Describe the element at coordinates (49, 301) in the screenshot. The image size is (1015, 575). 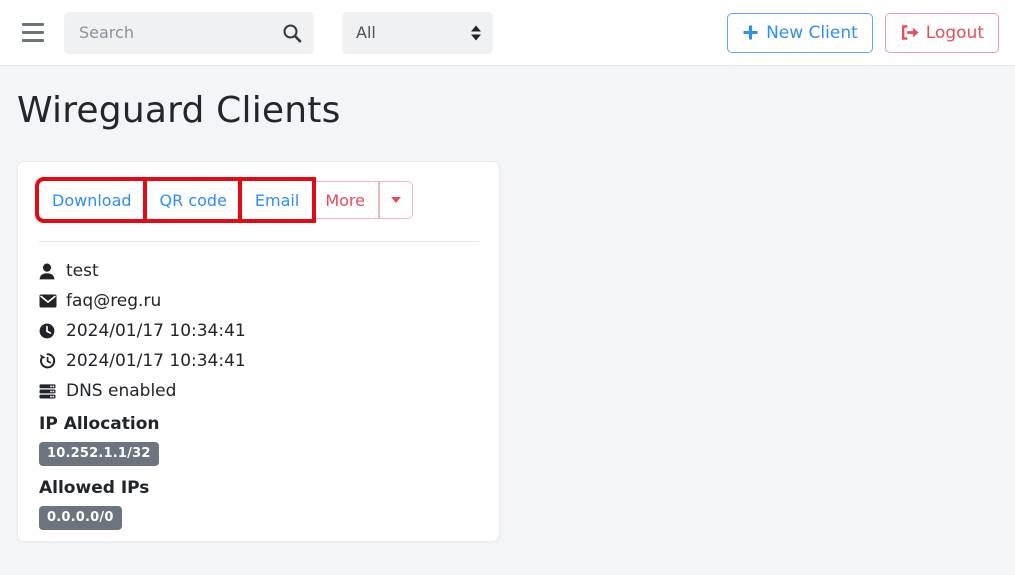
I see `envelope-icon` at that location.